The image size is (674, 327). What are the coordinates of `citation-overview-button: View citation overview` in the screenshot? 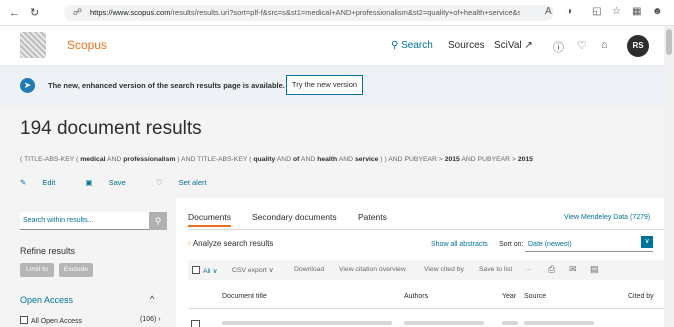 It's located at (372, 269).